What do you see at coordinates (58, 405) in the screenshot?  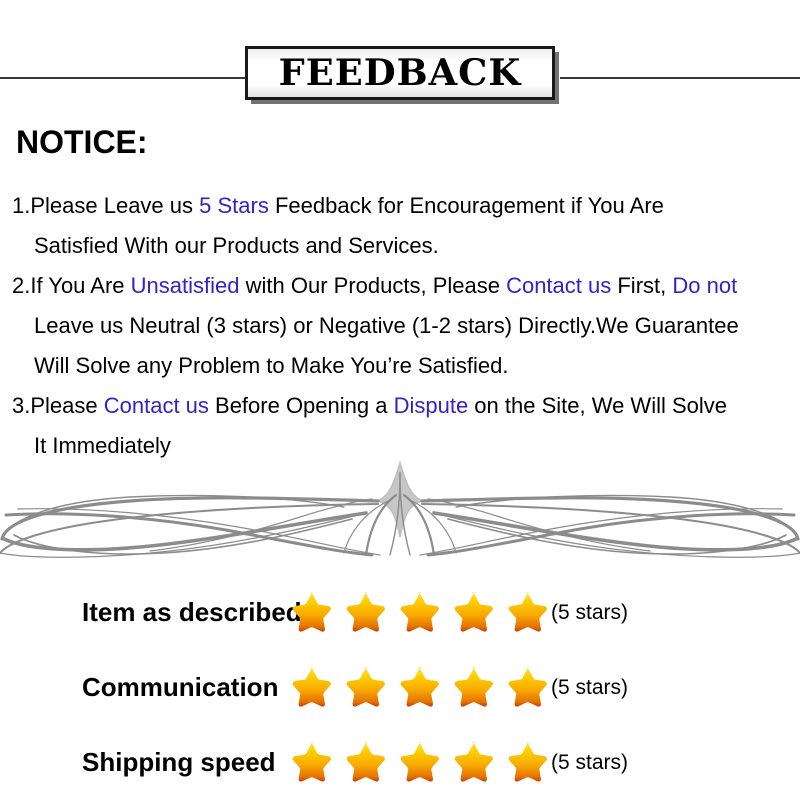 I see `notice-text: 3.Please` at bounding box center [58, 405].